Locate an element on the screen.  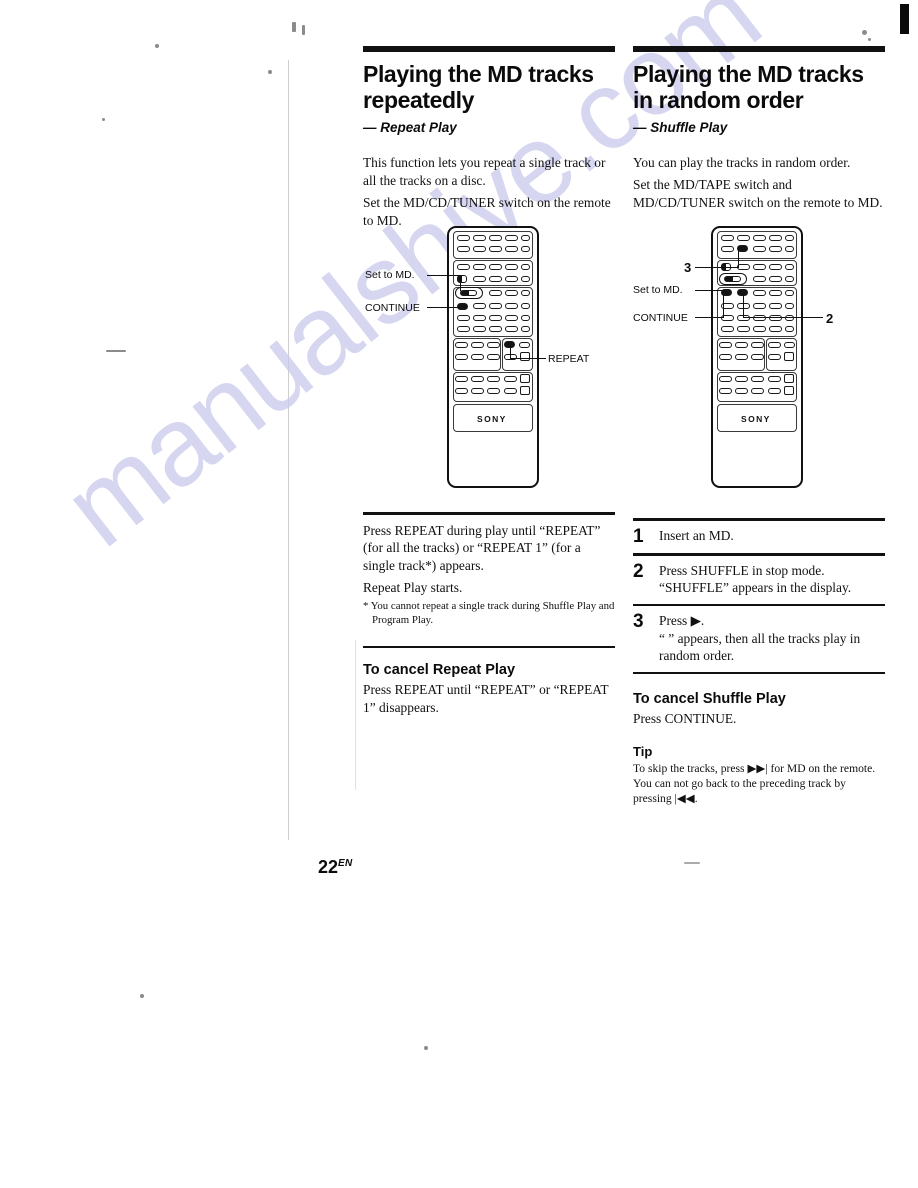
step-item: 1 Insert an MD. is located at coordinates (759, 537).